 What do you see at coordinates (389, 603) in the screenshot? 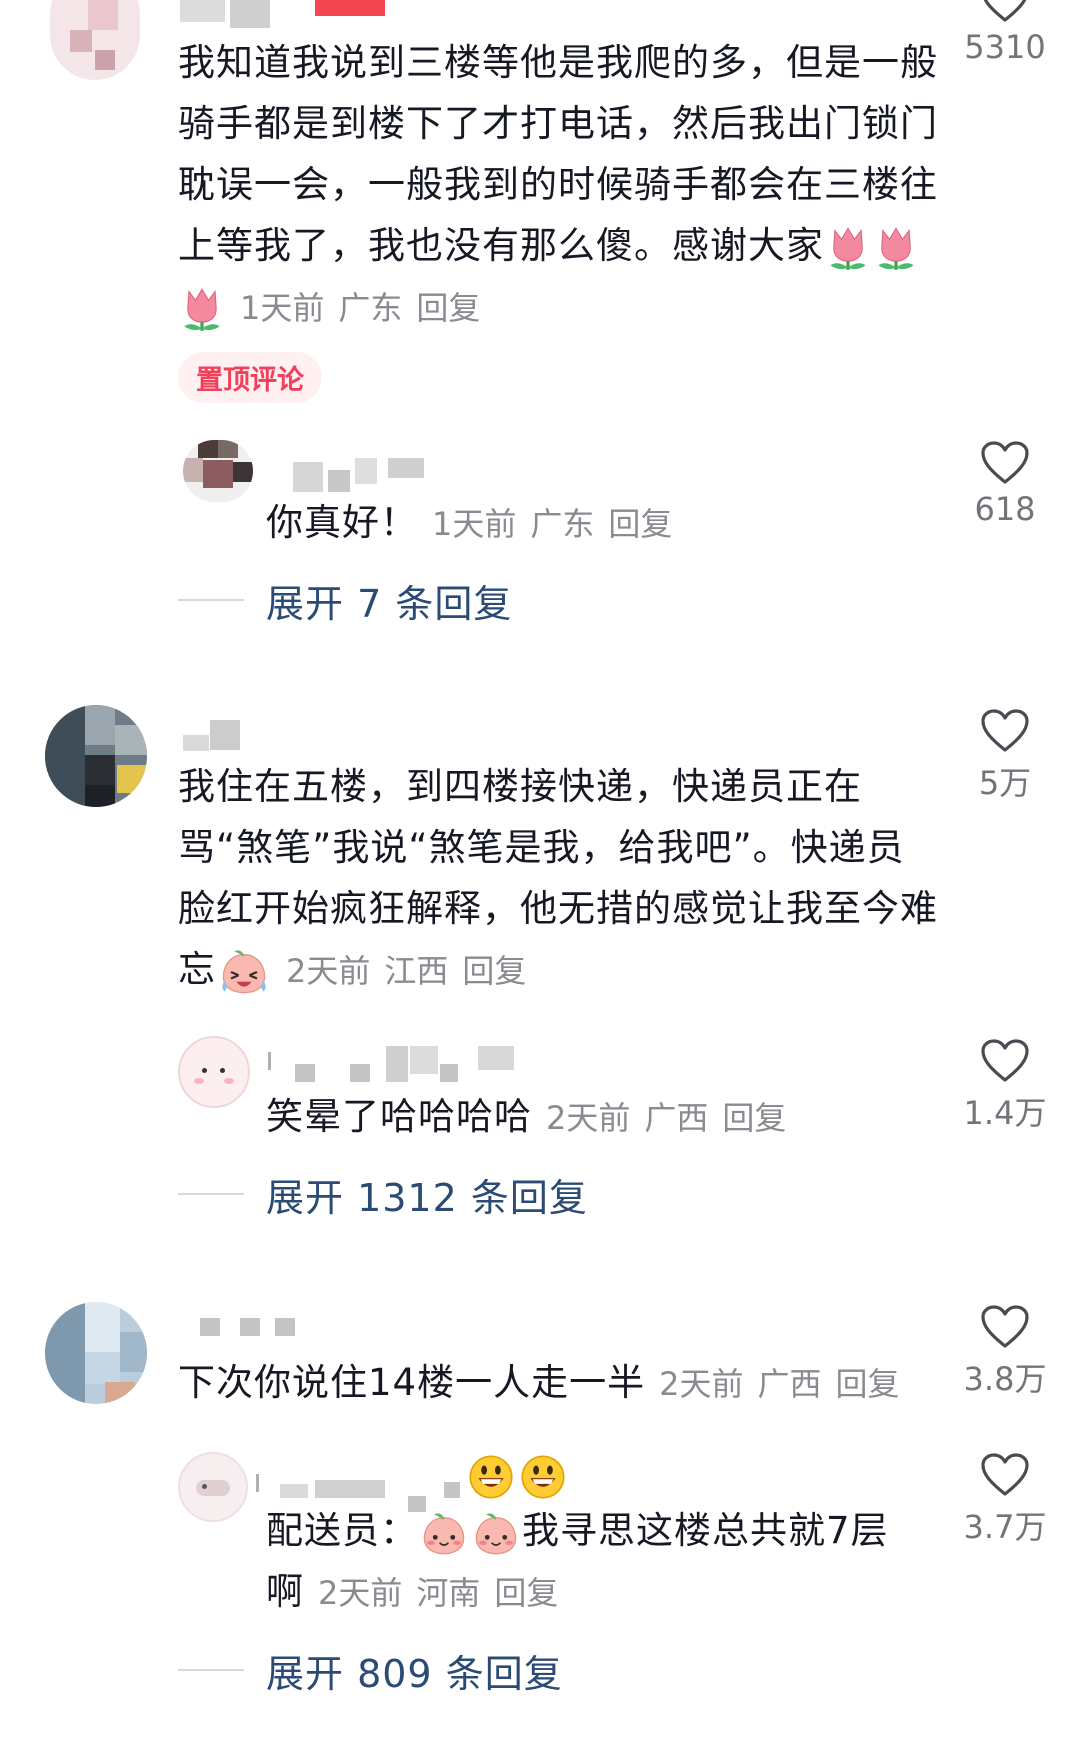
I see `expand-label: 展开 7 条回复` at bounding box center [389, 603].